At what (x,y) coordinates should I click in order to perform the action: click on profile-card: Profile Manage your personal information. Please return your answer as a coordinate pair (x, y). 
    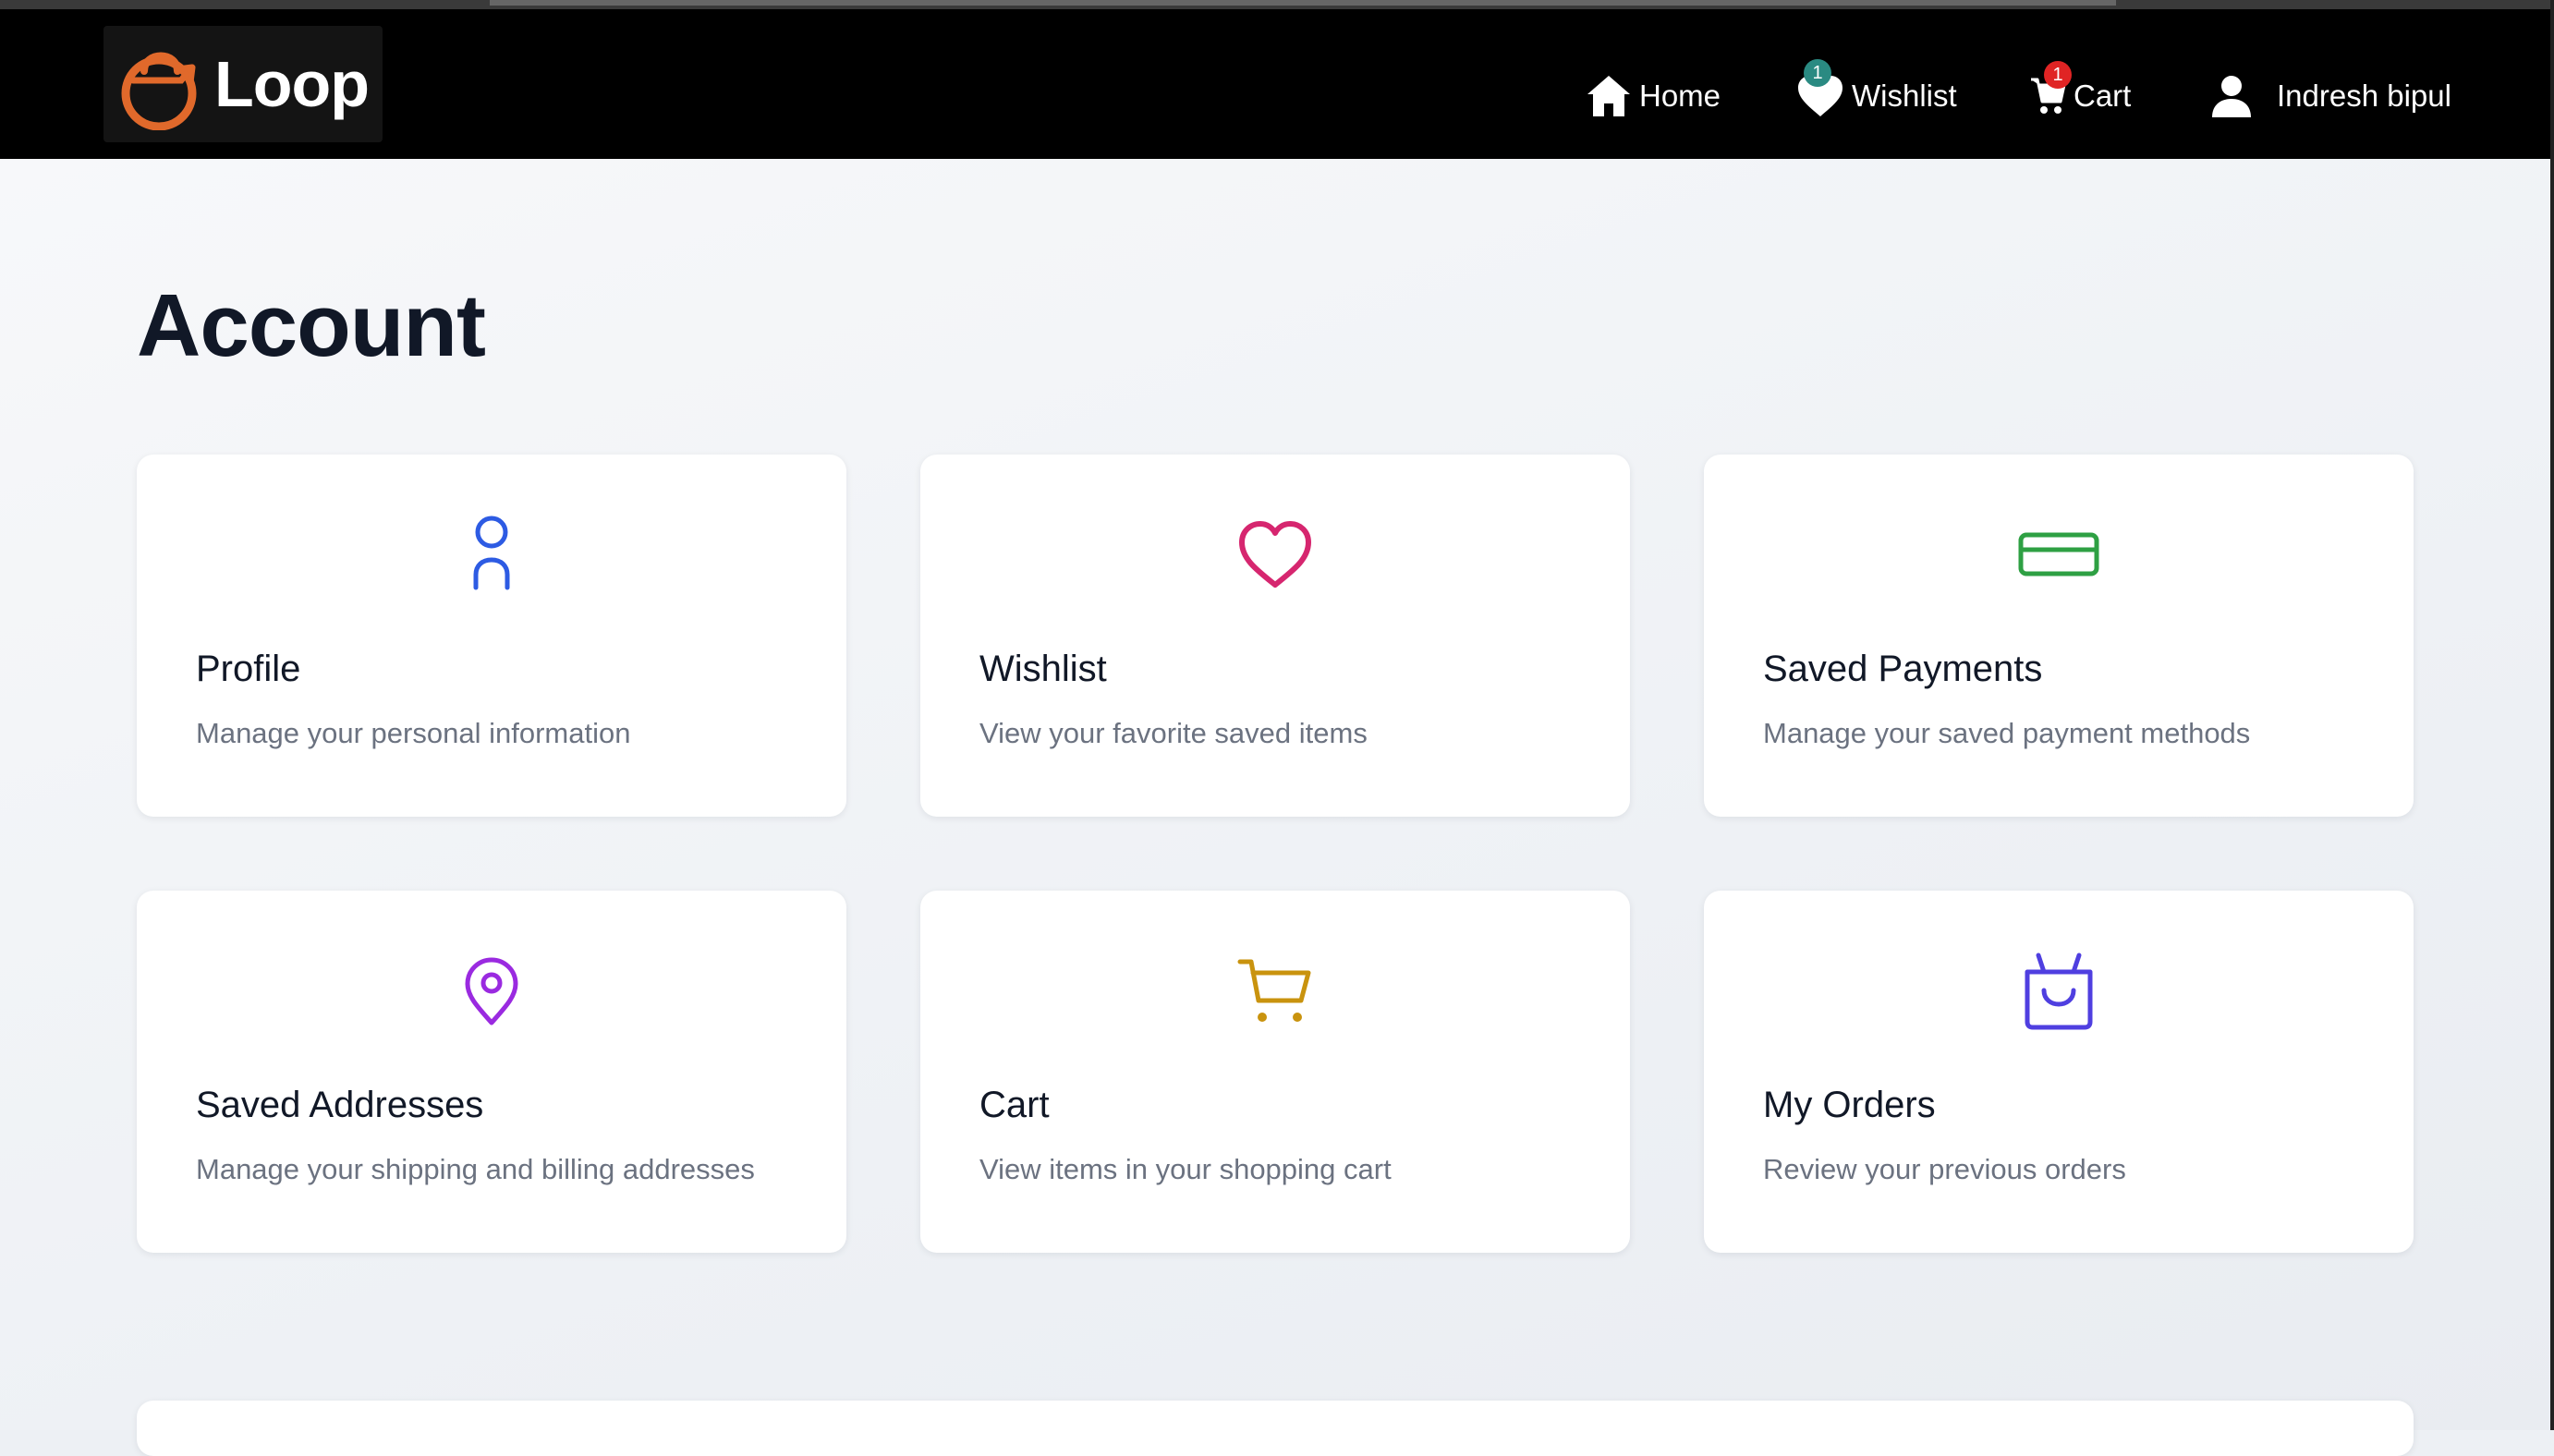
    Looking at the image, I should click on (492, 636).